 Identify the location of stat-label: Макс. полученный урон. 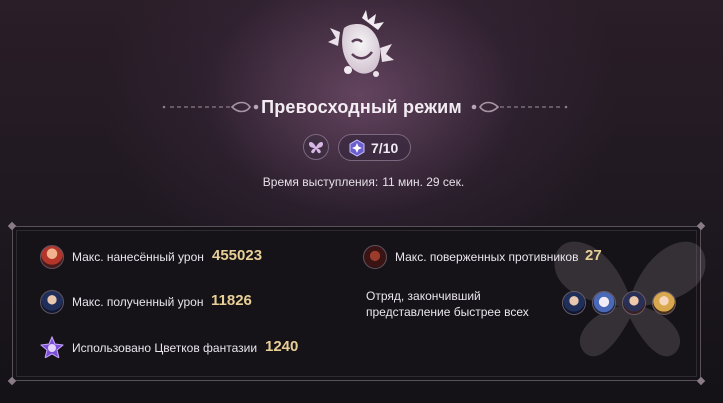
(138, 302).